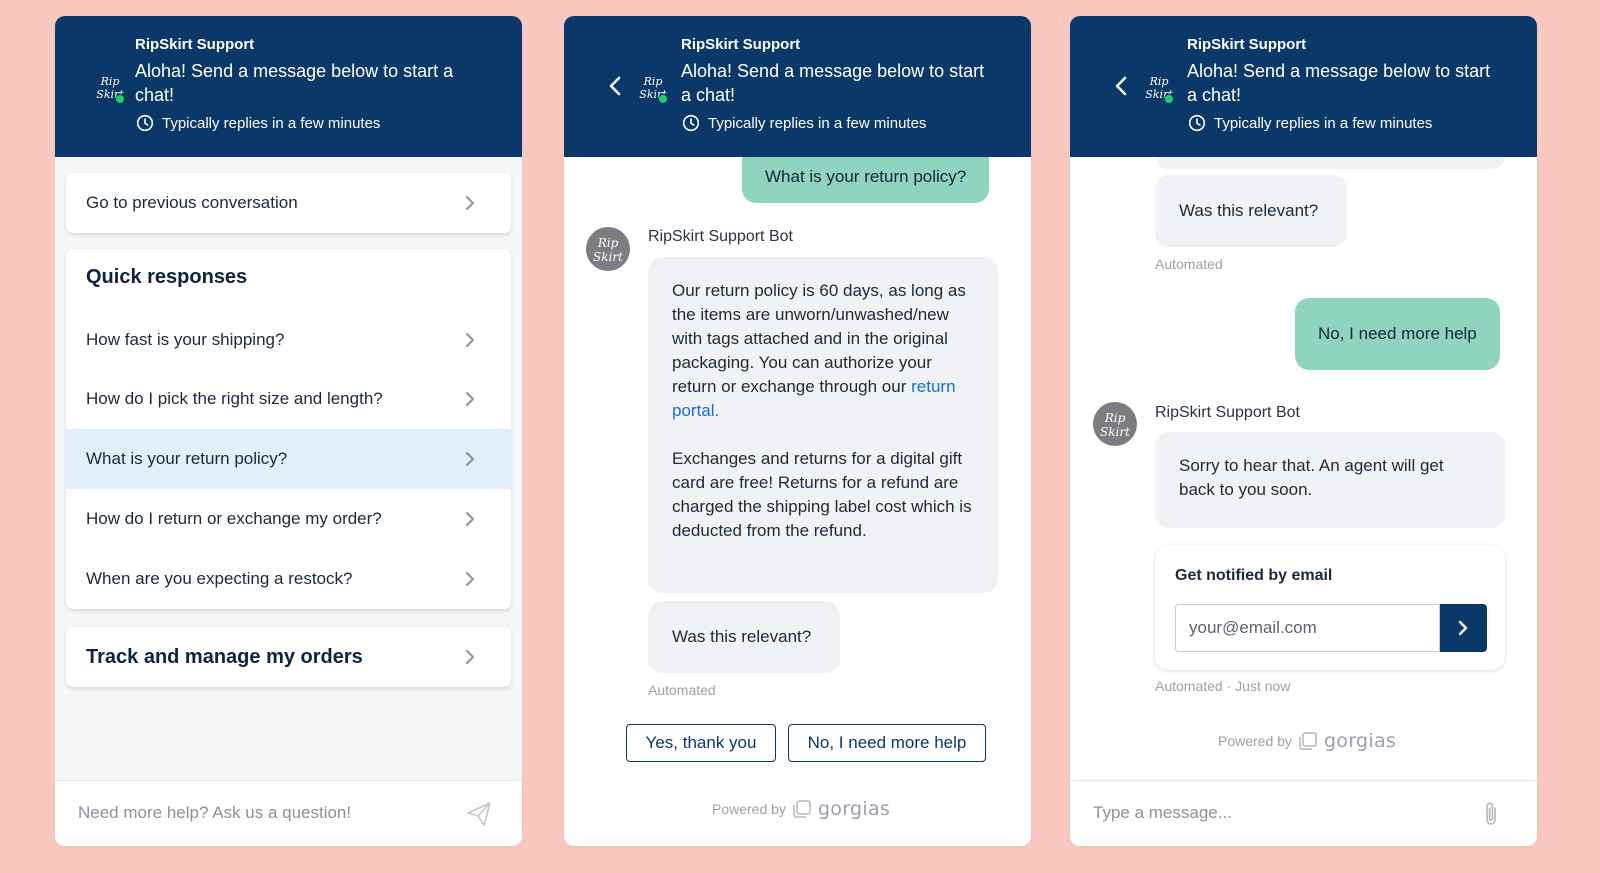  I want to click on previous-conversation-card: Go to previous conversation, so click(288, 203).